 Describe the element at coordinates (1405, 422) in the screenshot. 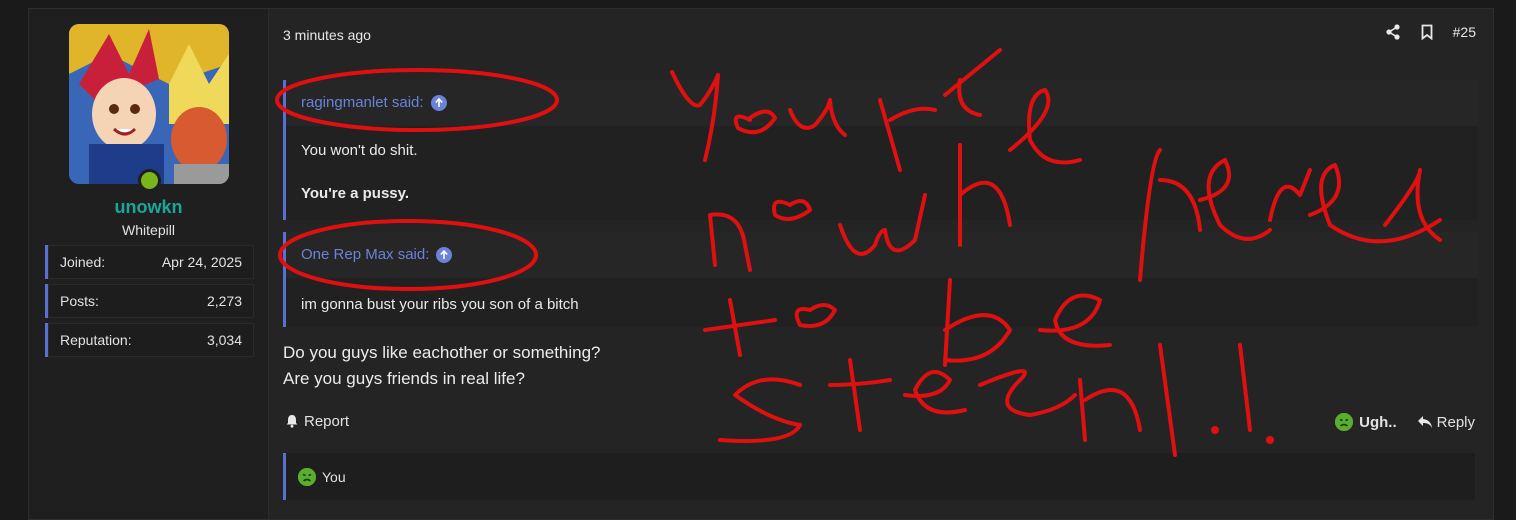

I see `reaction-controls: Ugh.. Reply` at that location.